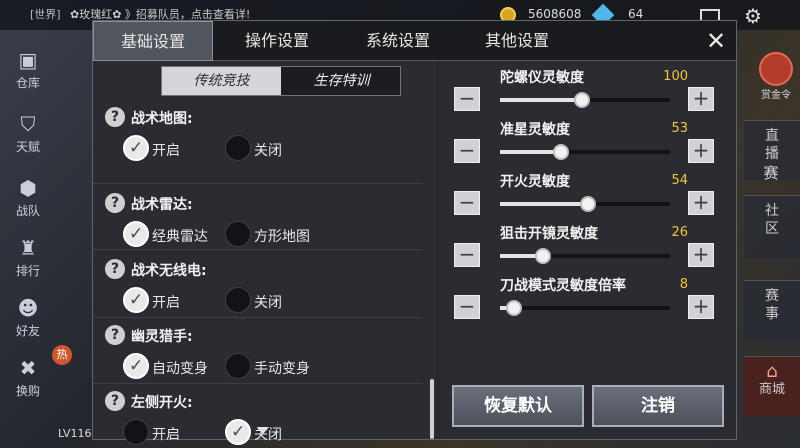  Describe the element at coordinates (776, 95) in the screenshot. I see `reward-token-label: 赏金令` at that location.